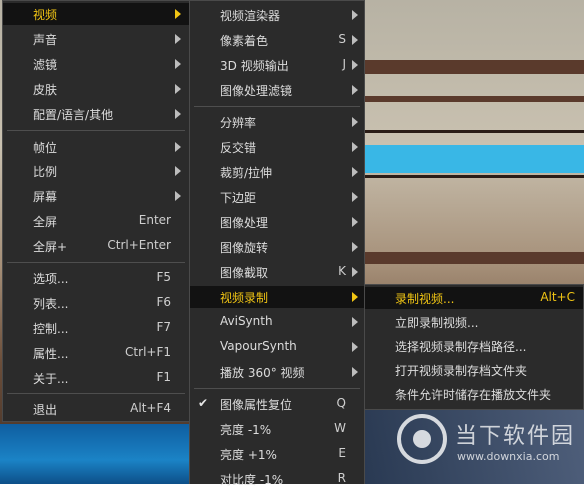  What do you see at coordinates (252, 480) in the screenshot?
I see `menu-item-label: 对比度 -1%` at bounding box center [252, 480].